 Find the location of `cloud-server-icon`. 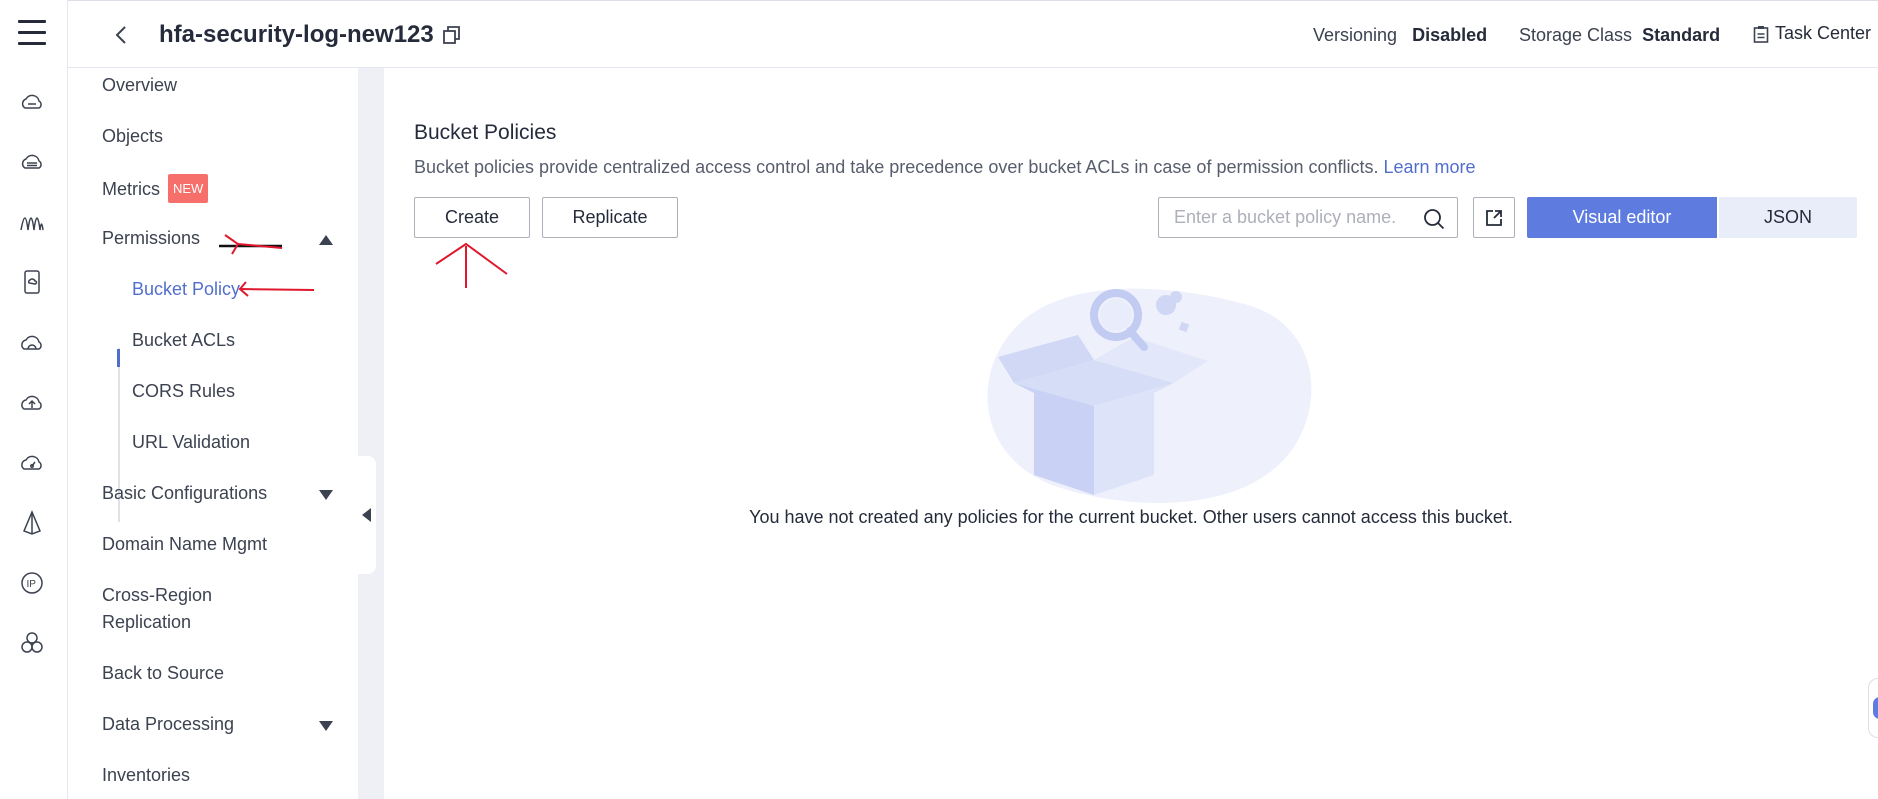

cloud-server-icon is located at coordinates (32, 103).